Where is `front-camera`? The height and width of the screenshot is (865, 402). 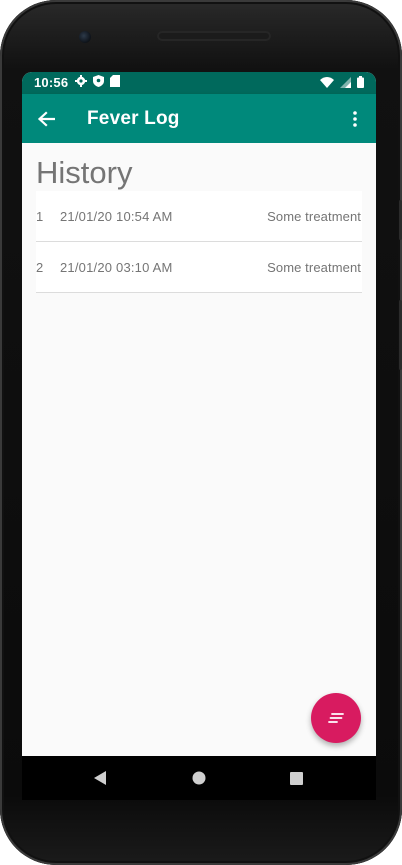 front-camera is located at coordinates (85, 37).